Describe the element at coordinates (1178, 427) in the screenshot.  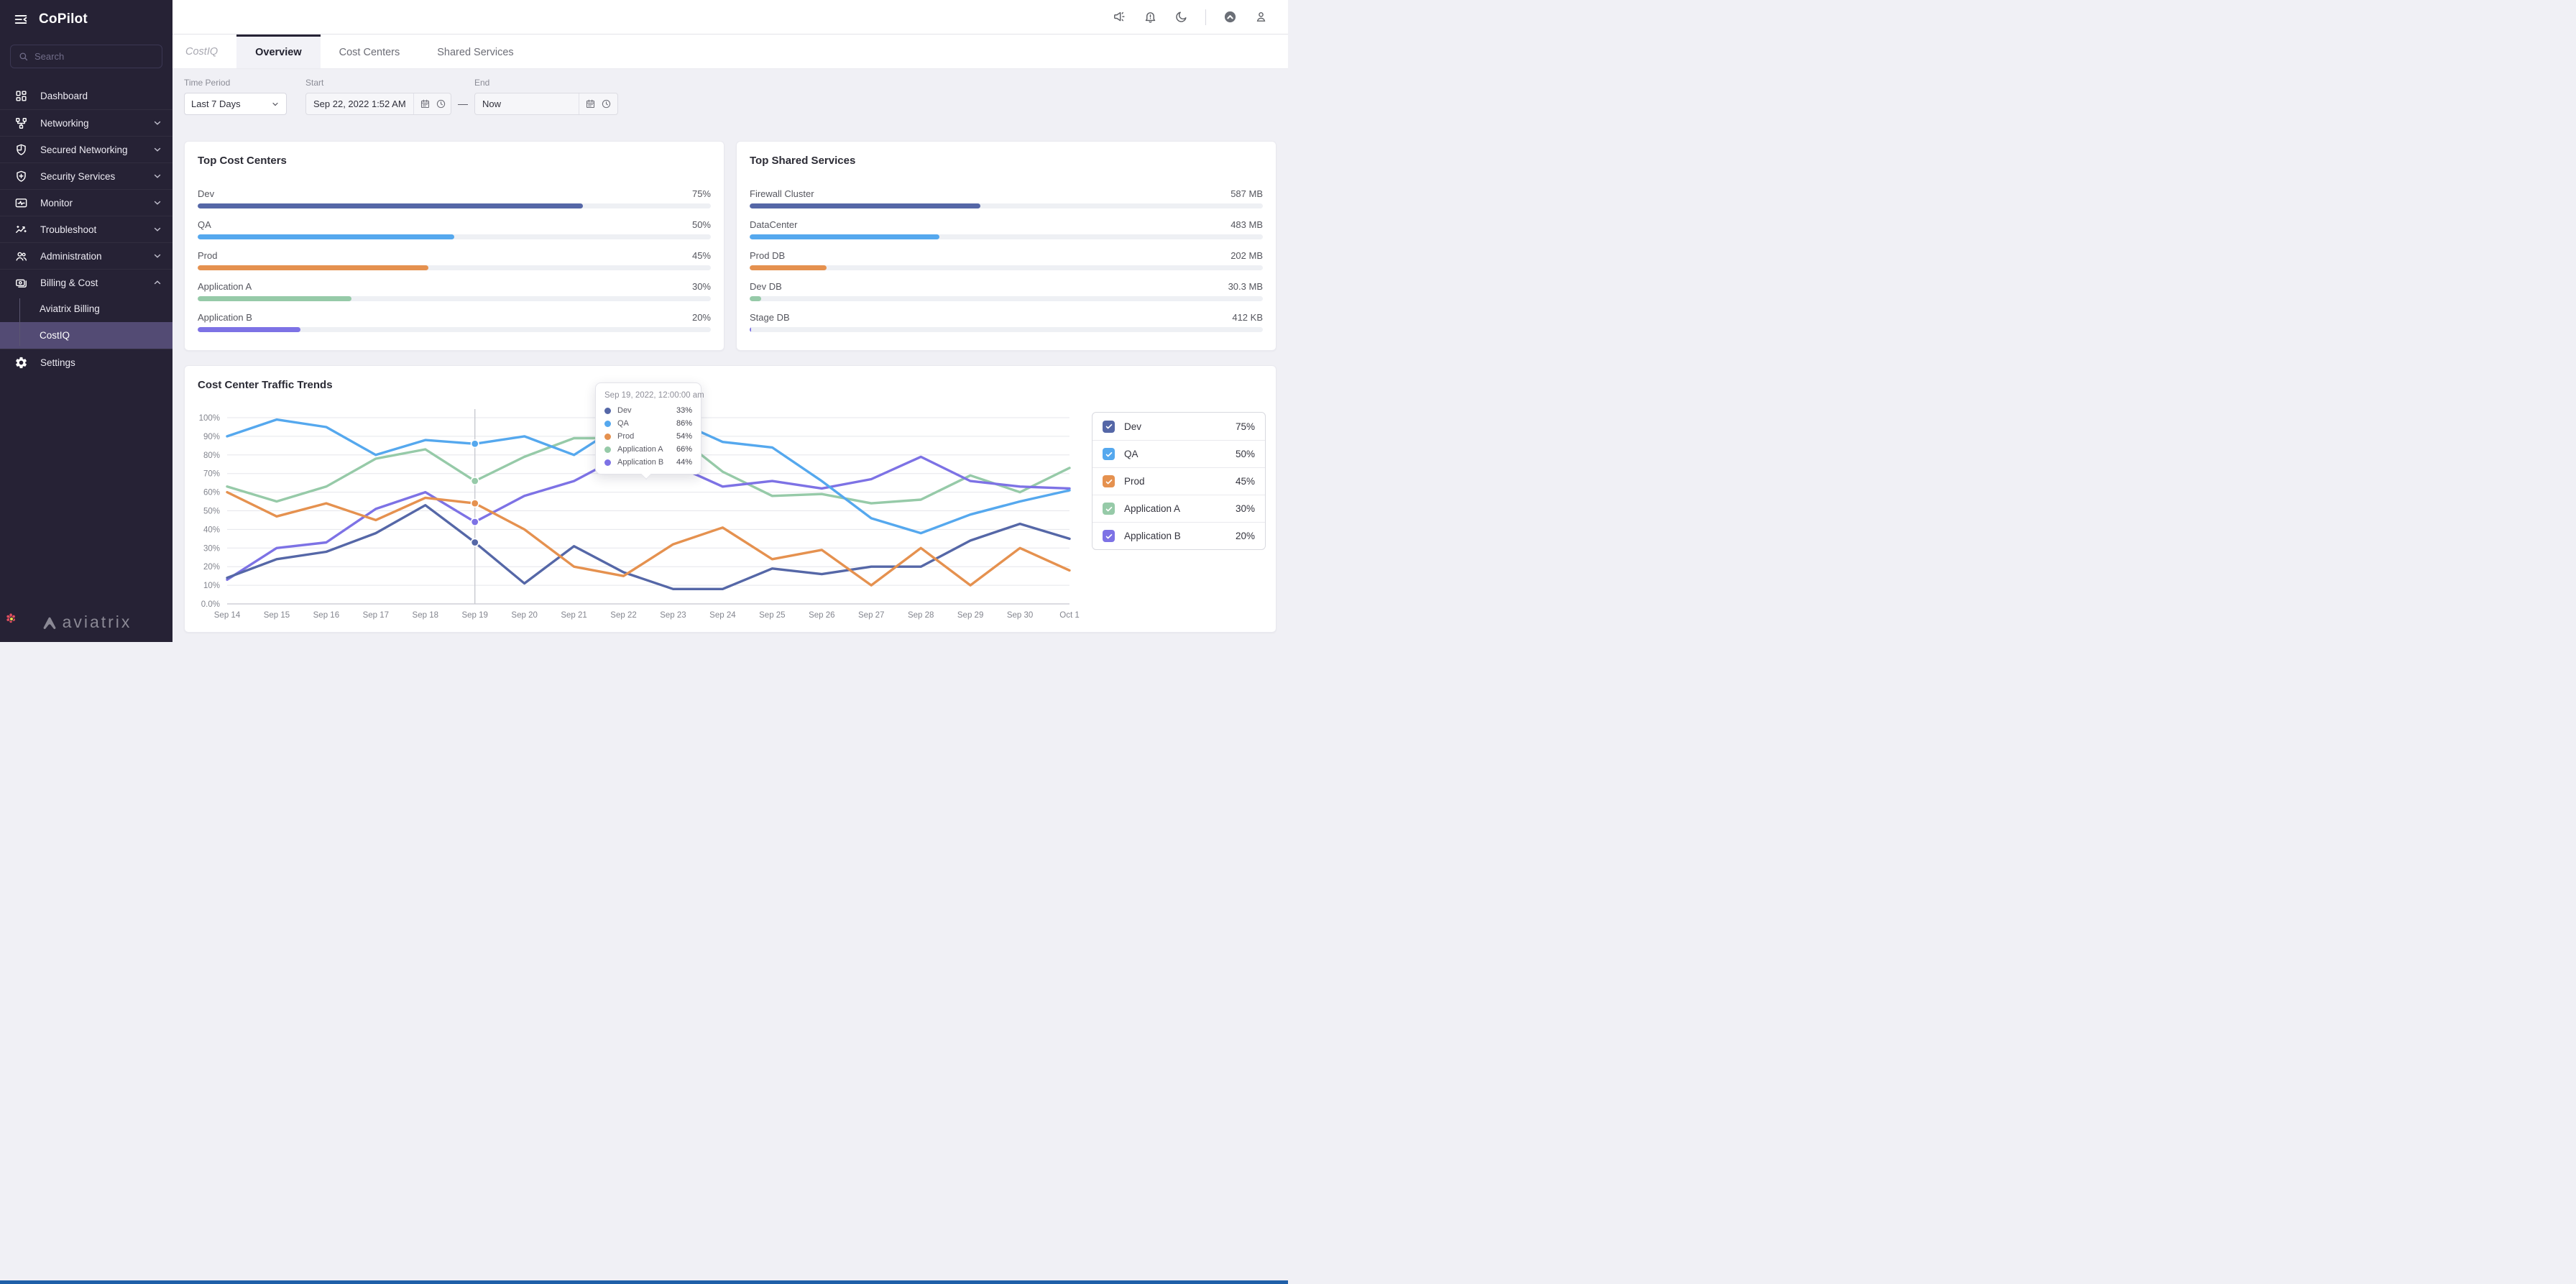
I see `legend-row-dev: Dev 75%` at that location.